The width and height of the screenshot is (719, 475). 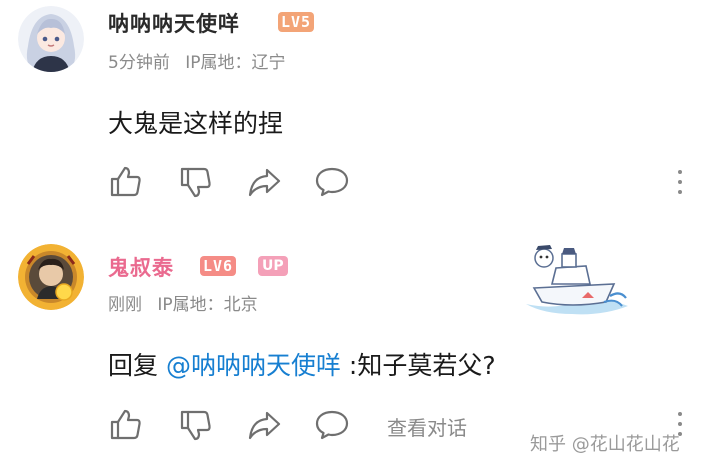 I want to click on ip-location: IP属地：北京, so click(x=207, y=305).